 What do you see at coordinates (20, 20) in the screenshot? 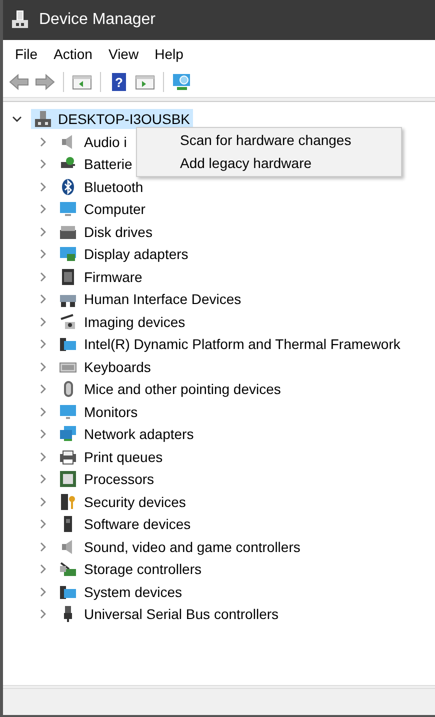
I see `device-manager-icon` at bounding box center [20, 20].